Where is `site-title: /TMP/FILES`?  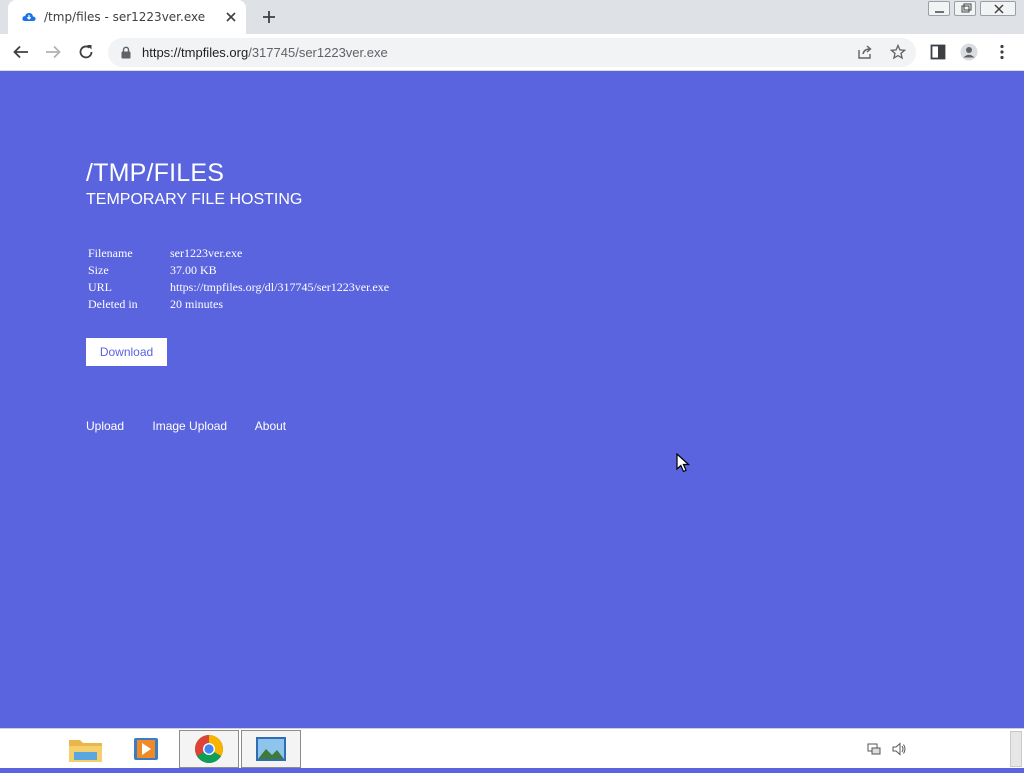
site-title: /TMP/FILES is located at coordinates (155, 173).